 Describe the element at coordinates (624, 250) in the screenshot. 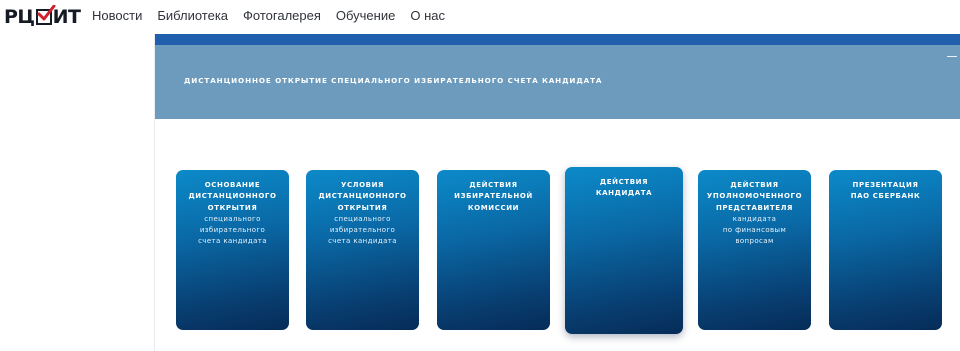

I see `card-candidate-actions: ДЕЙСТВИЯ КАНДИДАТА` at that location.